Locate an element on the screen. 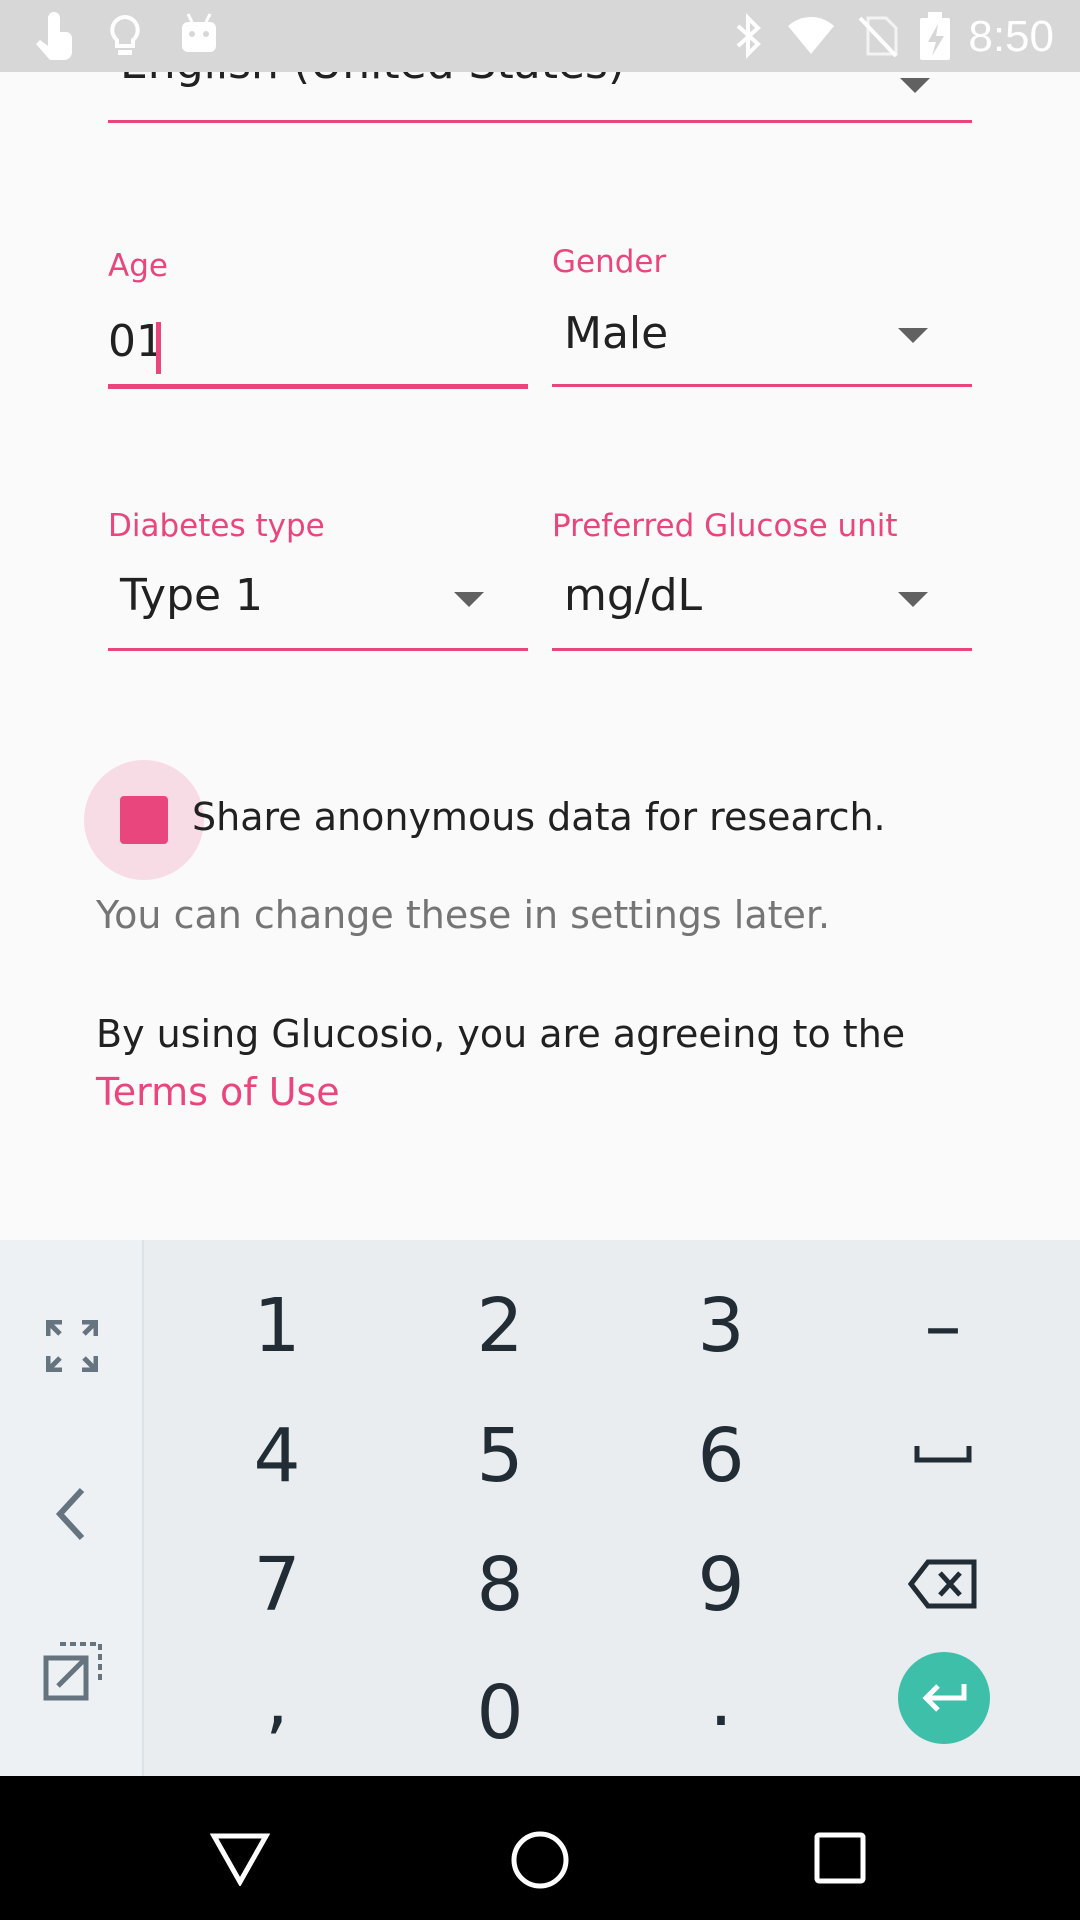 This screenshot has width=1080, height=1920. diabetes-type-label: Diabetes type is located at coordinates (216, 526).